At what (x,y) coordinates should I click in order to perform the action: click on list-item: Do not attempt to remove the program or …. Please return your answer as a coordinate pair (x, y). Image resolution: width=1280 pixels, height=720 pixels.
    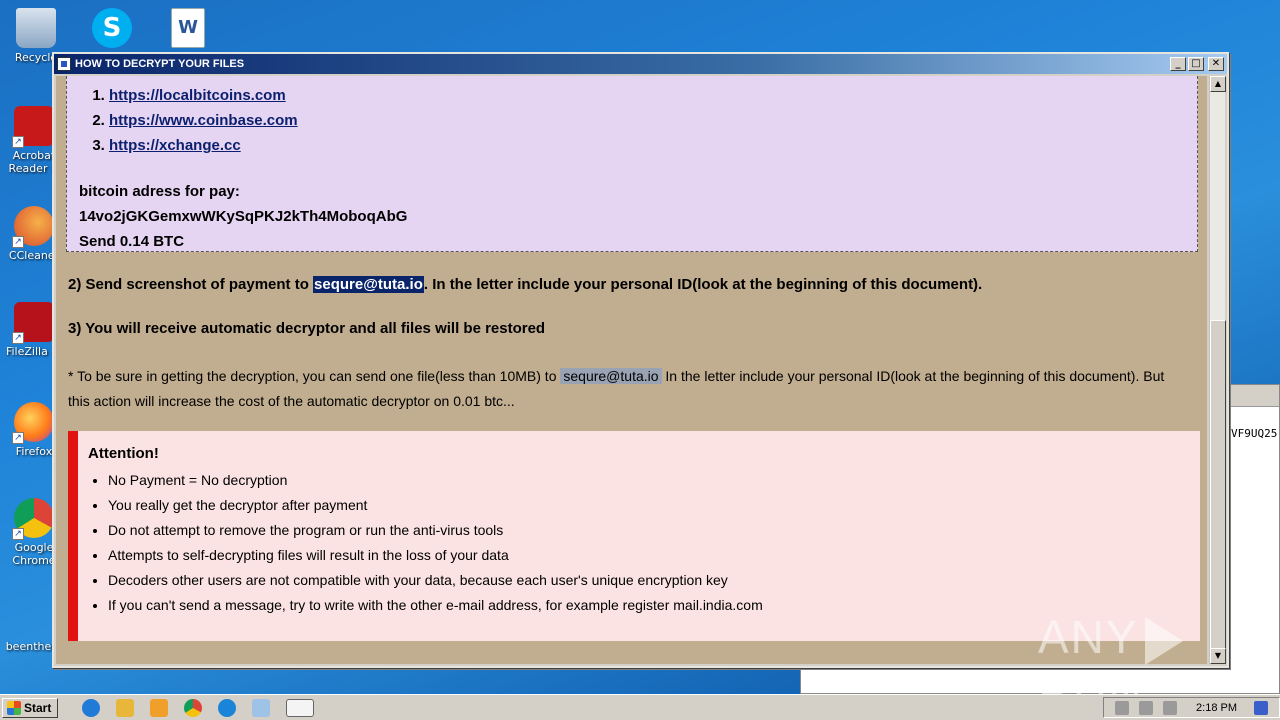
    Looking at the image, I should click on (648, 532).